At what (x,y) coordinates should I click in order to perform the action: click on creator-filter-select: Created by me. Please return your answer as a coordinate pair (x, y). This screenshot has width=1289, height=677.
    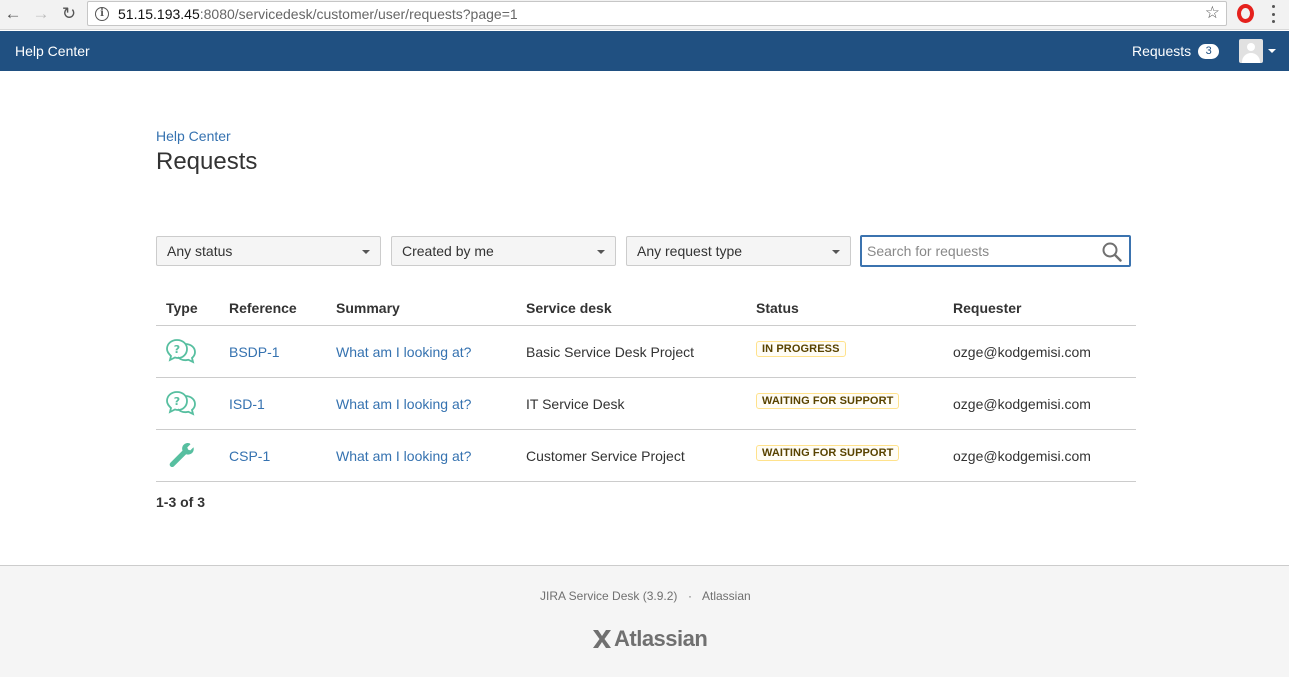
    Looking at the image, I should click on (503, 251).